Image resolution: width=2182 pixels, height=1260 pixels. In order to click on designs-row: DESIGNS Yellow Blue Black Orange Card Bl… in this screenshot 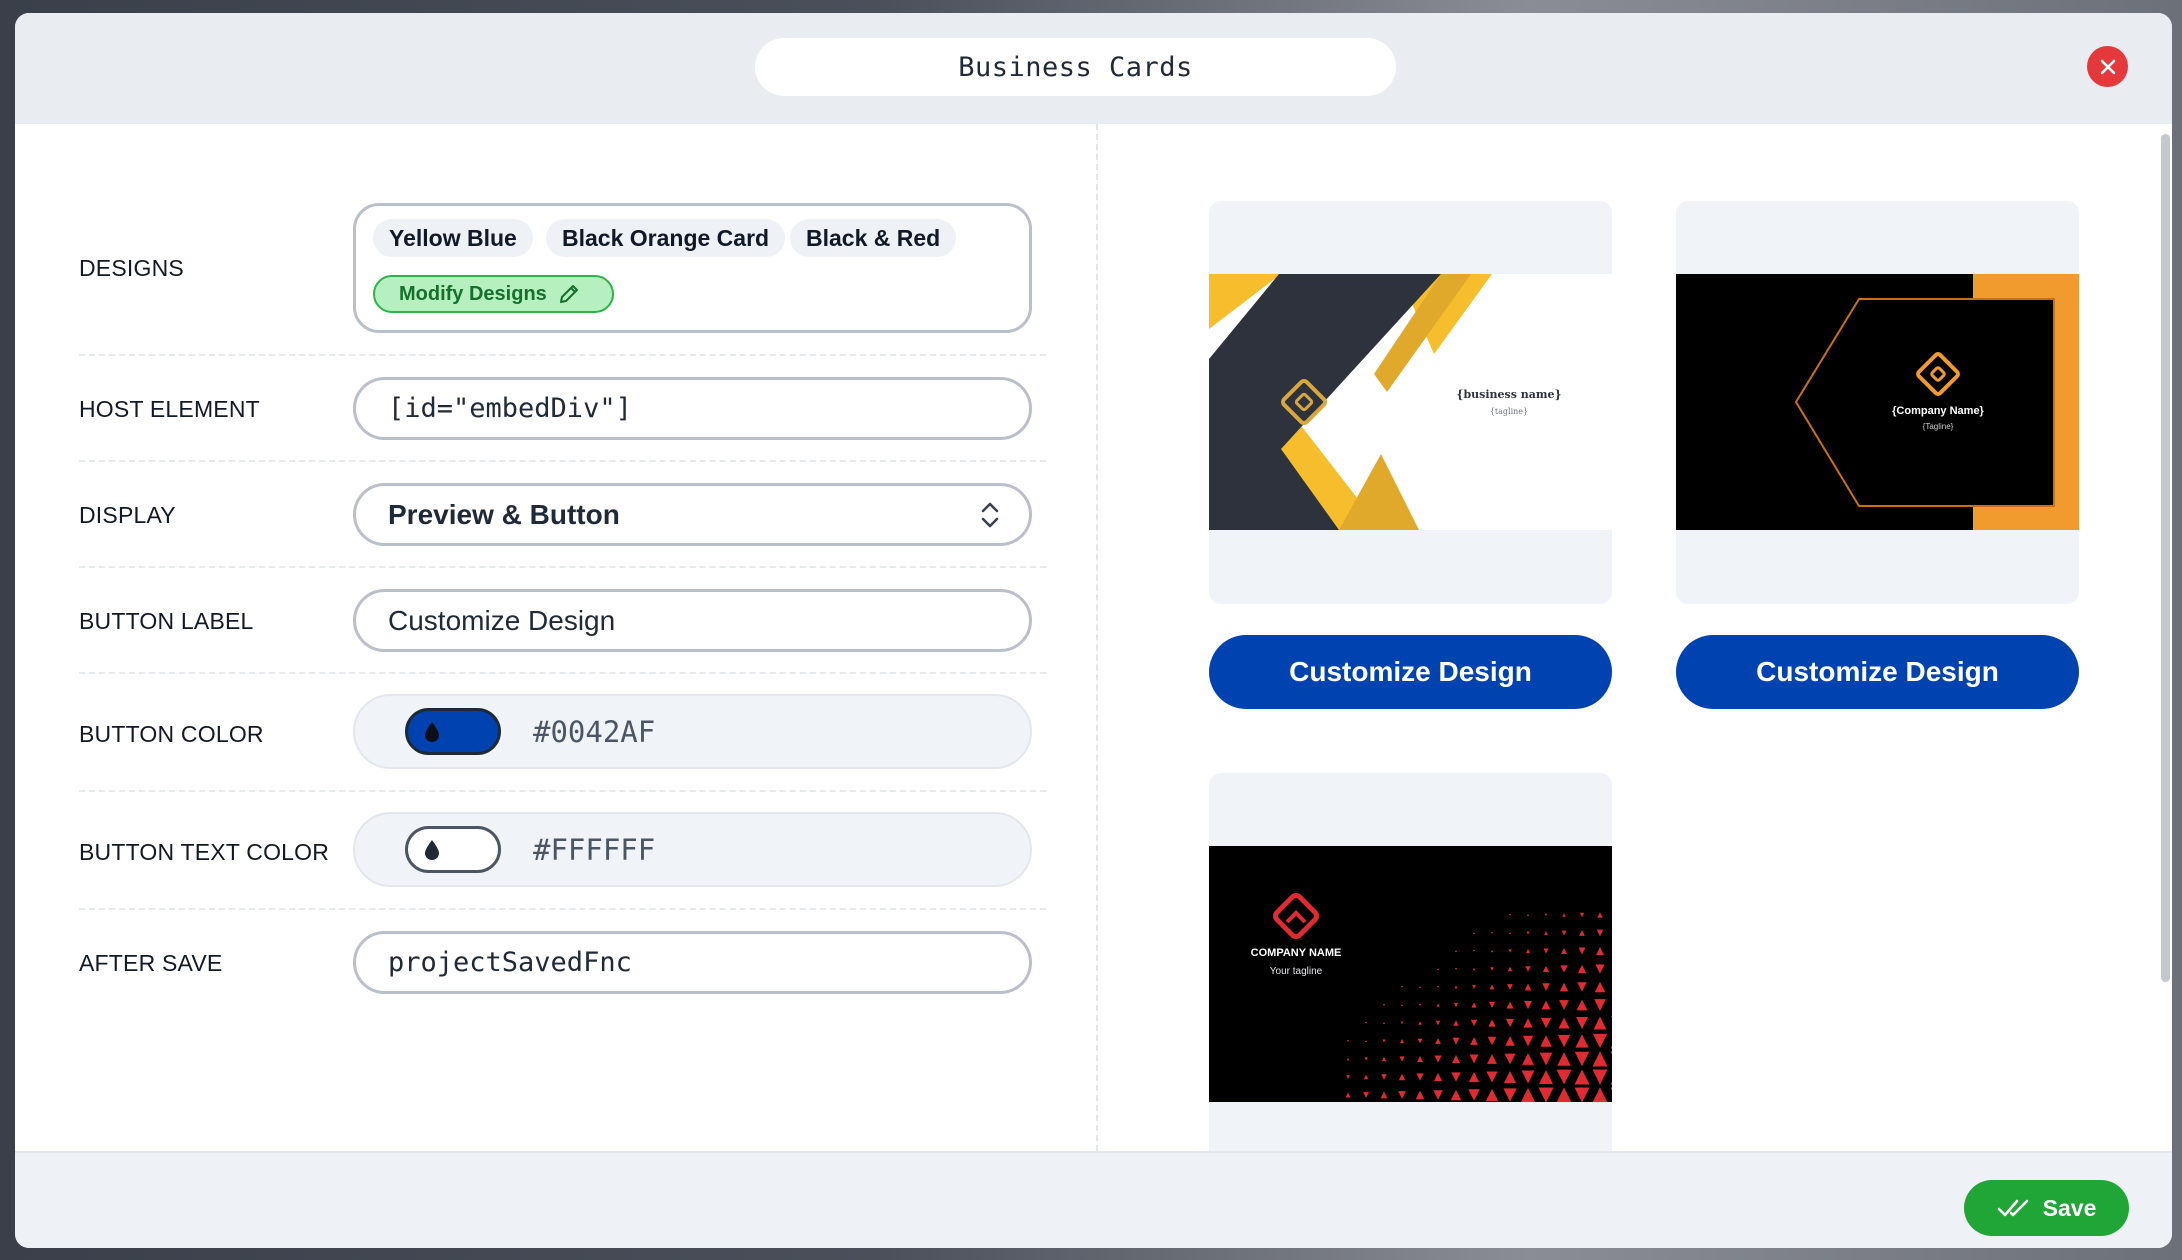, I will do `click(562, 240)`.